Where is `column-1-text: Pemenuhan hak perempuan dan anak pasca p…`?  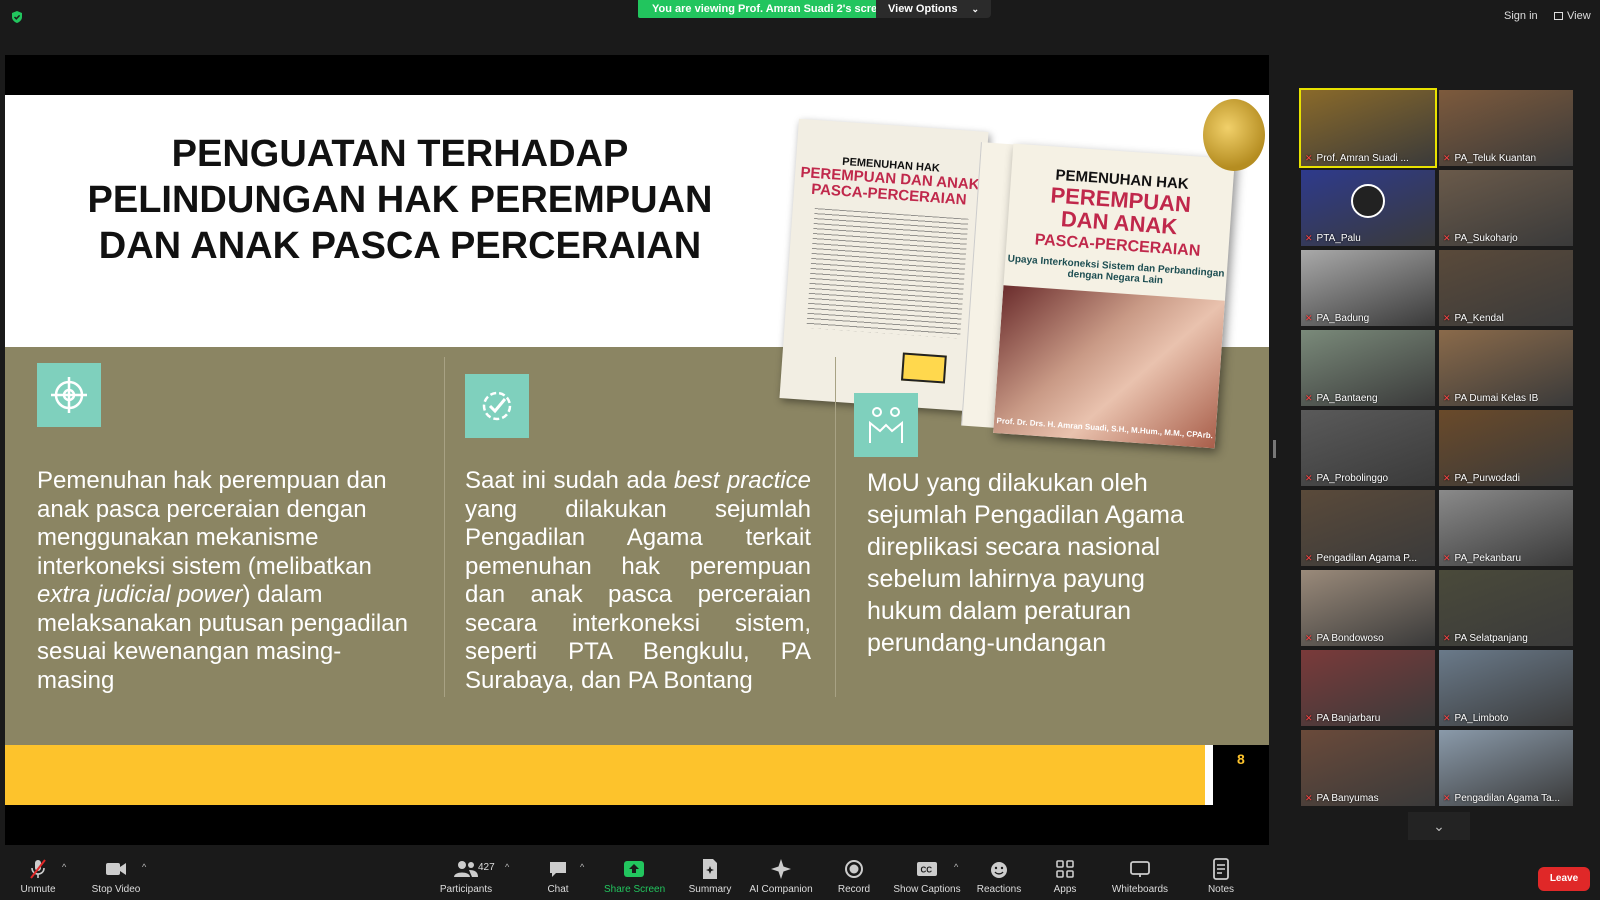 column-1-text: Pemenuhan hak perempuan dan anak pasca p… is located at coordinates (227, 581).